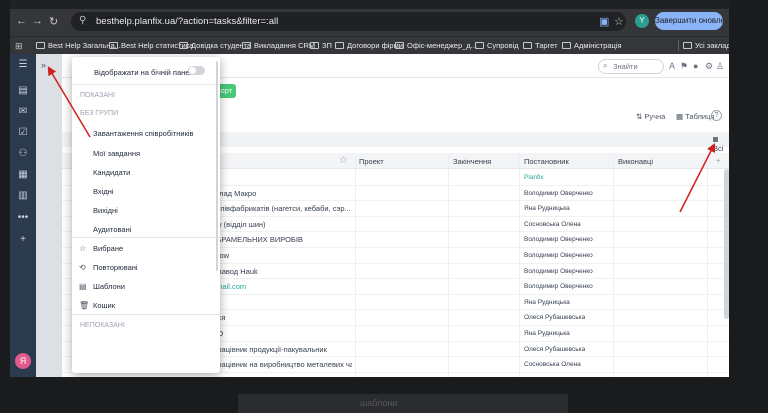 The height and width of the screenshot is (413, 768). Describe the element at coordinates (709, 66) in the screenshot. I see `settings-icon: ⚙` at that location.